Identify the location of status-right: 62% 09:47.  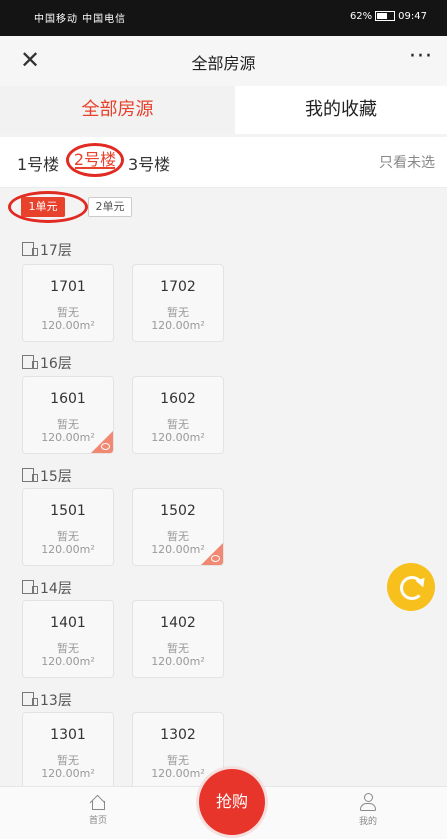
(388, 16).